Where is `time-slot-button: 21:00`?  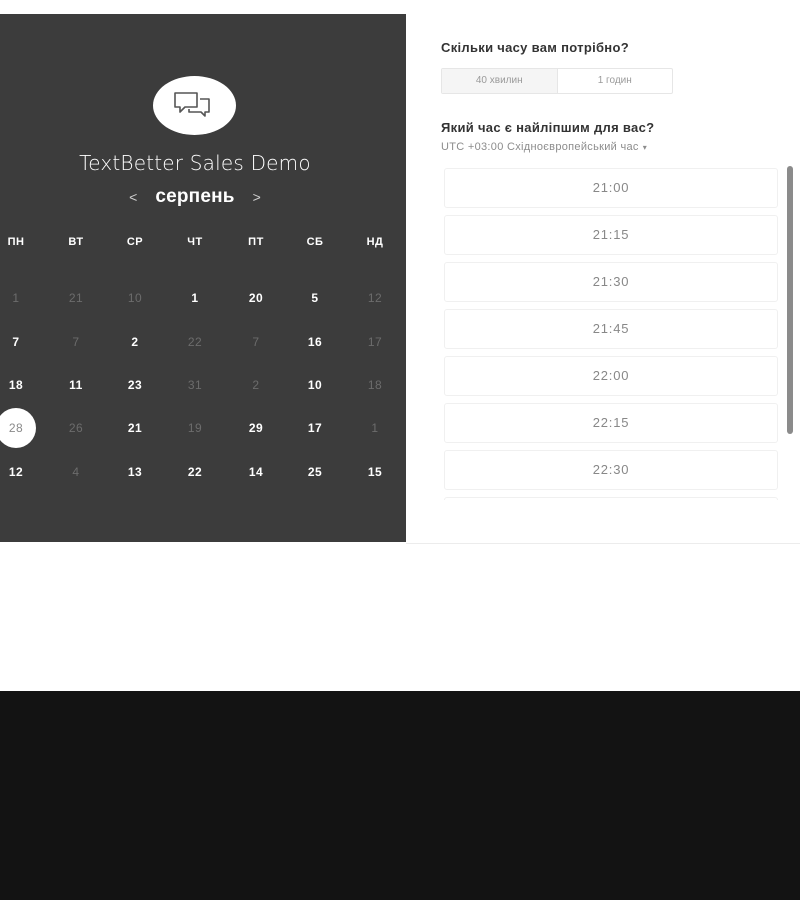 time-slot-button: 21:00 is located at coordinates (611, 188).